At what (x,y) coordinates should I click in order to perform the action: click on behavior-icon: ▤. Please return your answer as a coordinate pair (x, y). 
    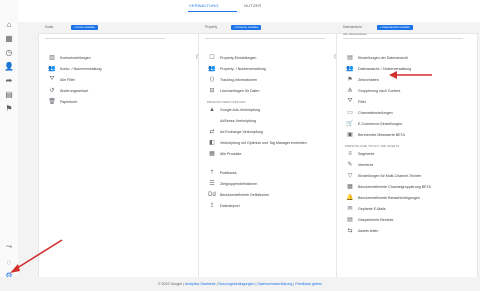
    Looking at the image, I should click on (9, 95).